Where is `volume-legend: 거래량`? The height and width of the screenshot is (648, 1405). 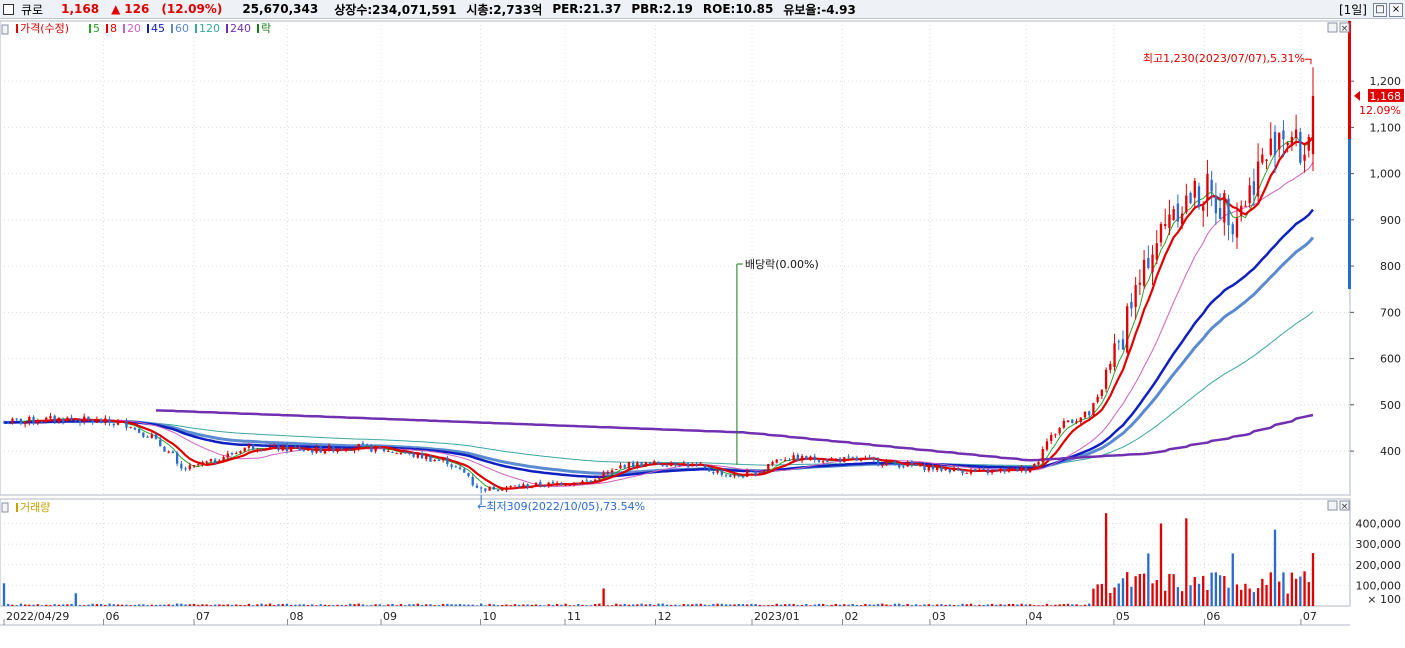 volume-legend: 거래량 is located at coordinates (33, 507).